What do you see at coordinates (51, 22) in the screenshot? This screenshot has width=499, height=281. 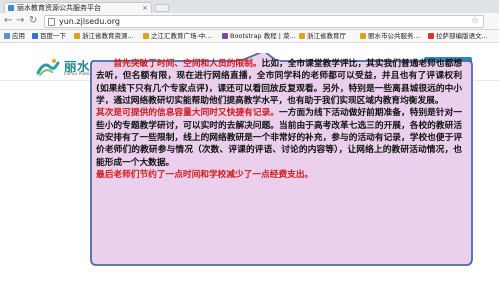 I see `page-icon` at bounding box center [51, 22].